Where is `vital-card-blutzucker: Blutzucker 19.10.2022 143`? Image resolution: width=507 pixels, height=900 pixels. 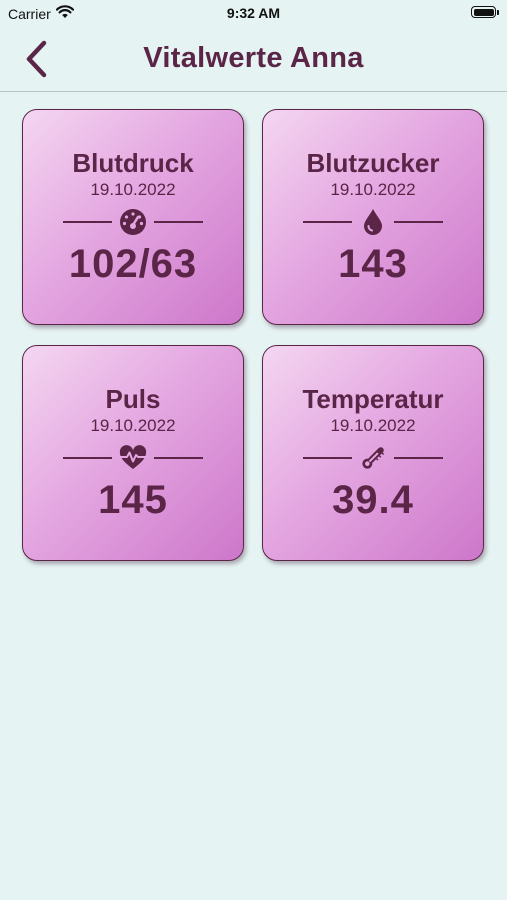 vital-card-blutzucker: Blutzucker 19.10.2022 143 is located at coordinates (373, 217).